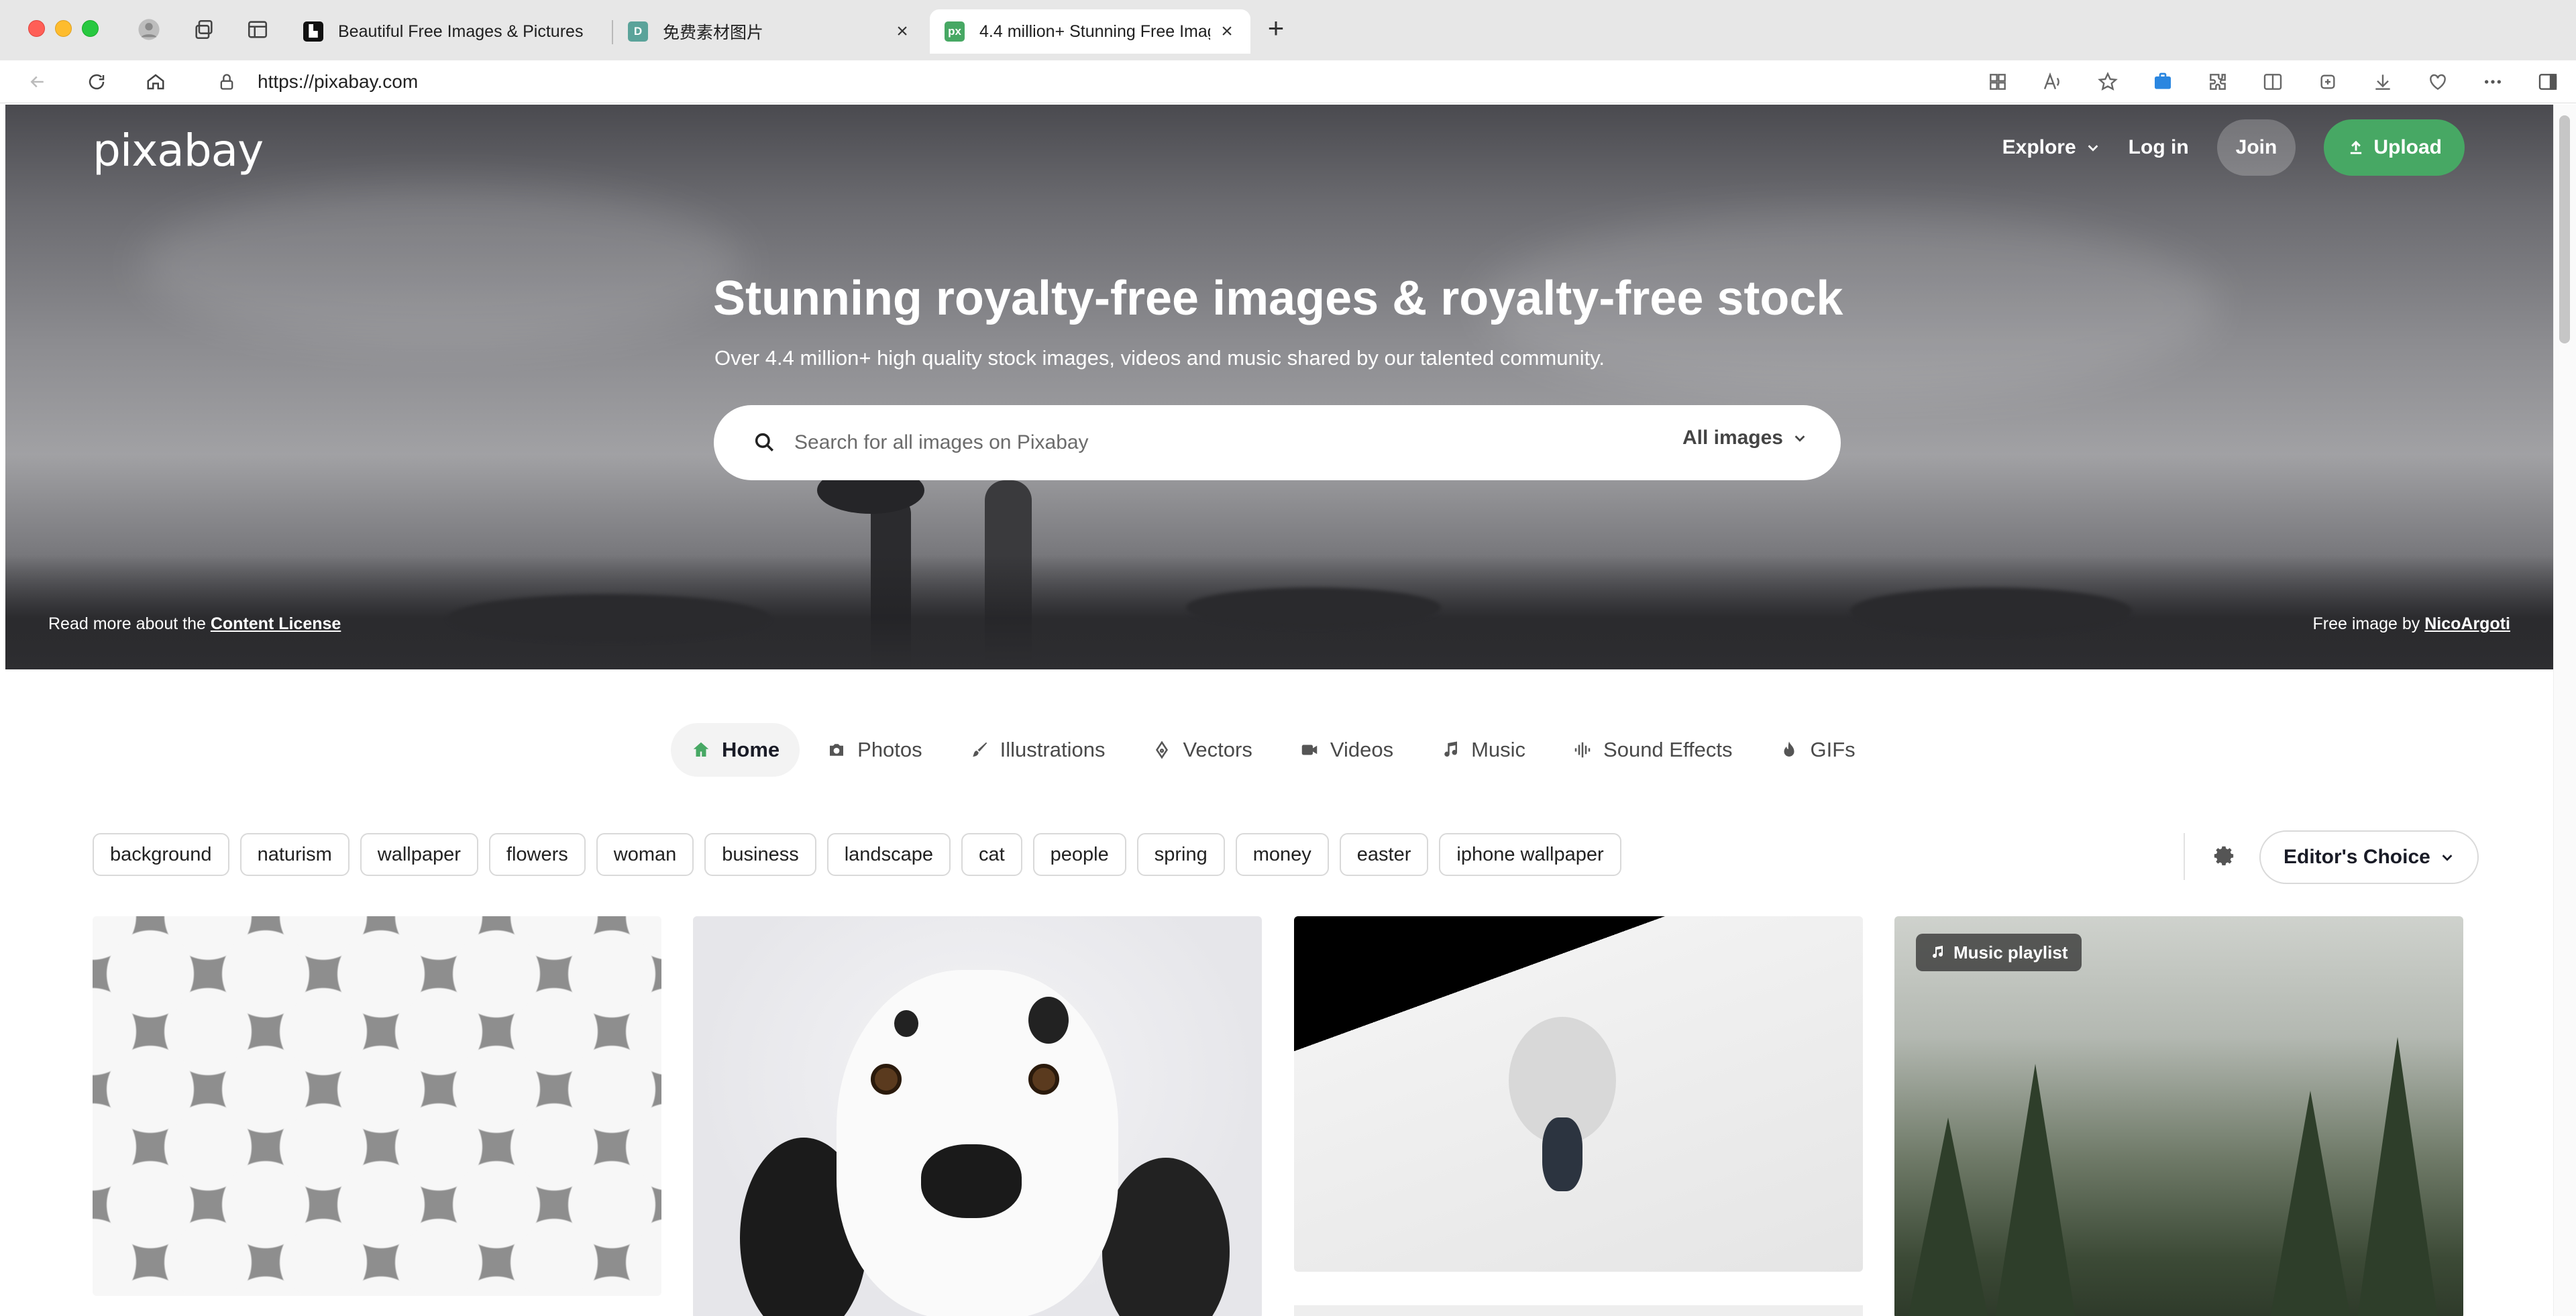 The image size is (2576, 1316). Describe the element at coordinates (979, 749) in the screenshot. I see `brush-icon` at that location.